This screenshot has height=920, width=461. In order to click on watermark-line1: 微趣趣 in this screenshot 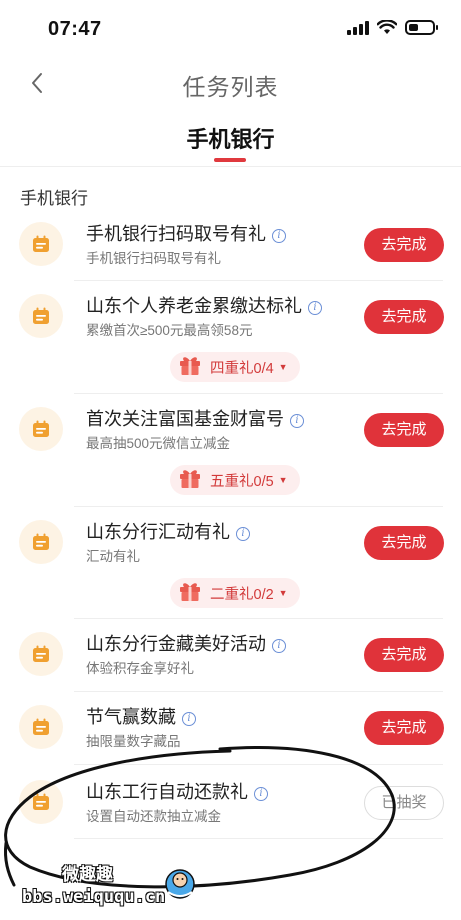, I will do `click(87, 874)`.